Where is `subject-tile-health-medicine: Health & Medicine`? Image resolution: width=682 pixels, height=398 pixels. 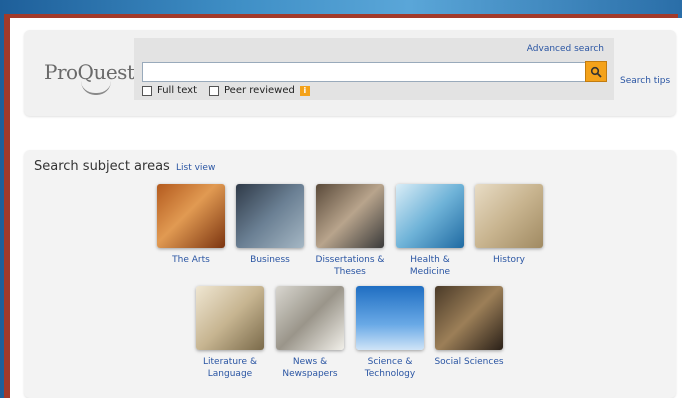 subject-tile-health-medicine: Health & Medicine is located at coordinates (430, 231).